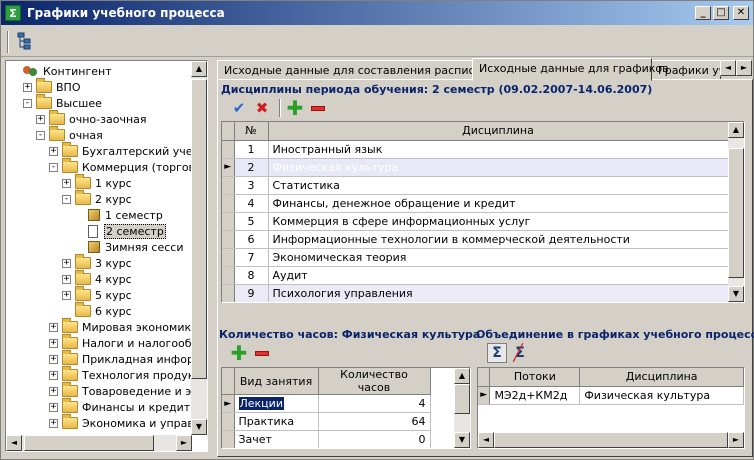 The width and height of the screenshot is (754, 460). I want to click on tree-item: - 2 курс, so click(97, 198).